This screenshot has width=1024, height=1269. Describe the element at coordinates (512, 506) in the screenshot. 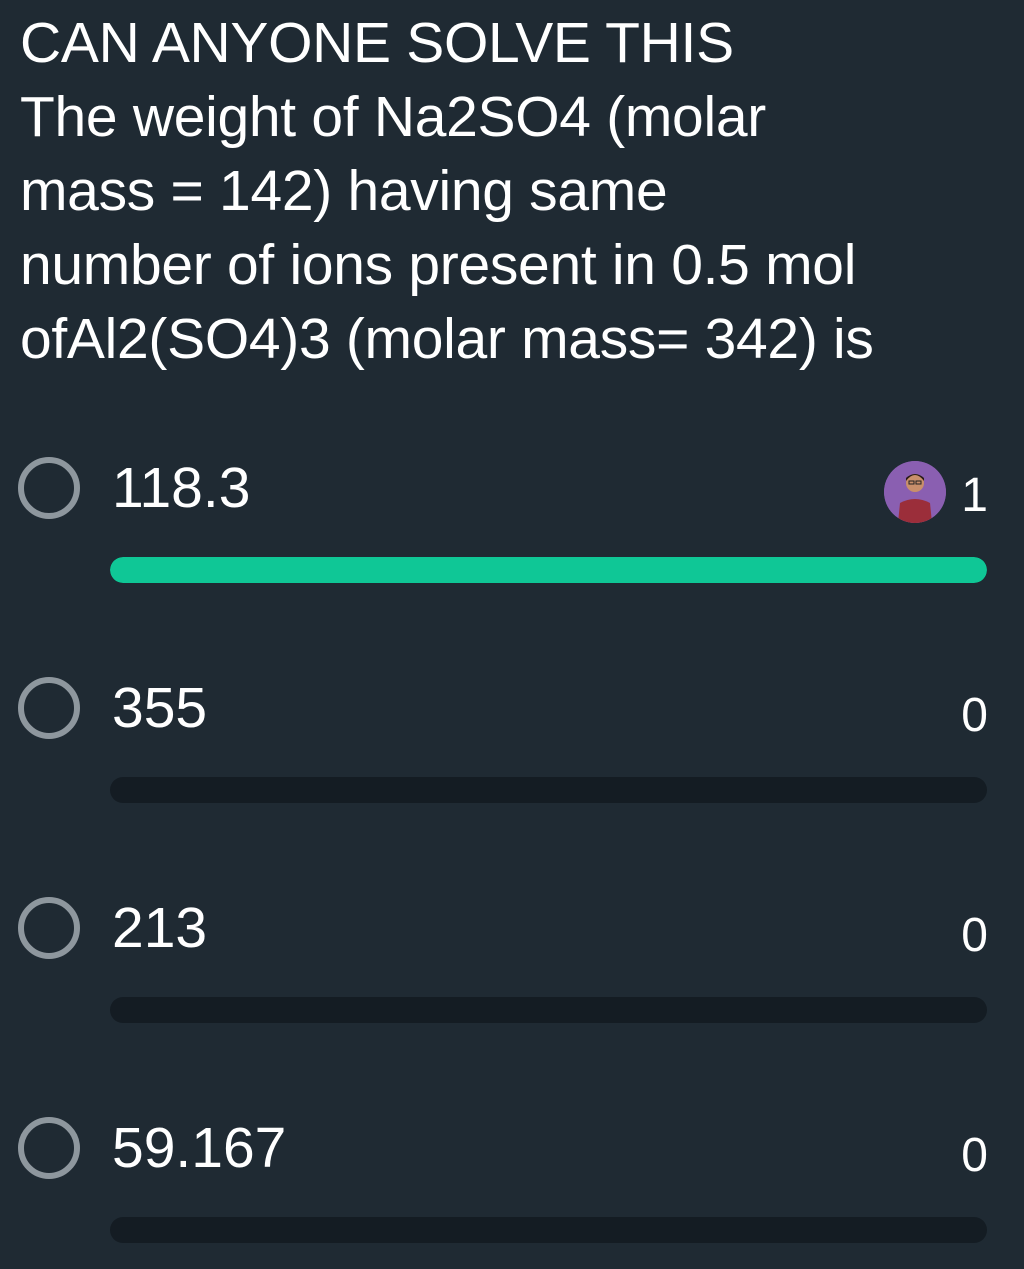

I see `poll-option-1: 118.3 1` at that location.